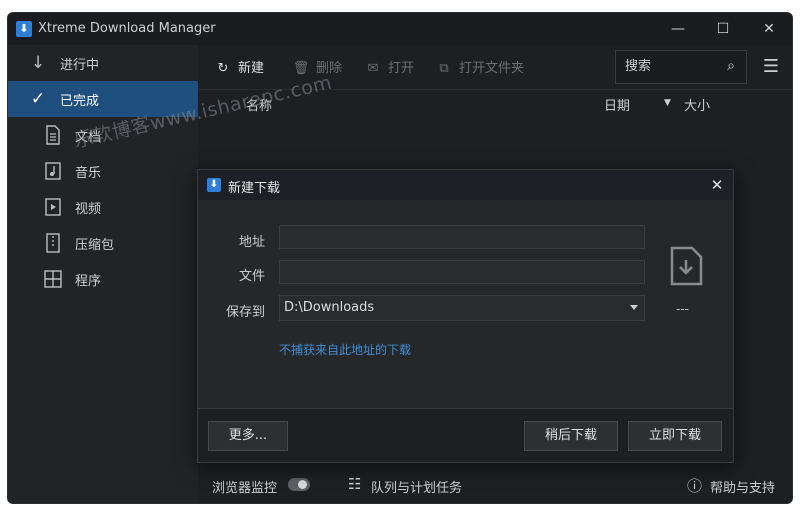 The image size is (803, 514). Describe the element at coordinates (416, 486) in the screenshot. I see `queue-button: 队列与计划任务` at that location.